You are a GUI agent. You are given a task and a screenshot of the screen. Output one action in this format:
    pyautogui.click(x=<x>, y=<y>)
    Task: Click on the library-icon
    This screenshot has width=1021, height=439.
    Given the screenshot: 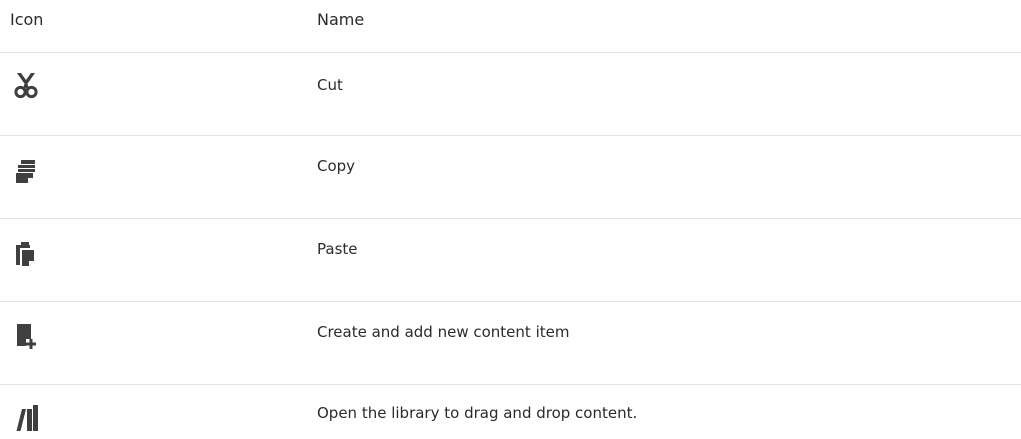 What is the action you would take?
    pyautogui.click(x=26, y=417)
    